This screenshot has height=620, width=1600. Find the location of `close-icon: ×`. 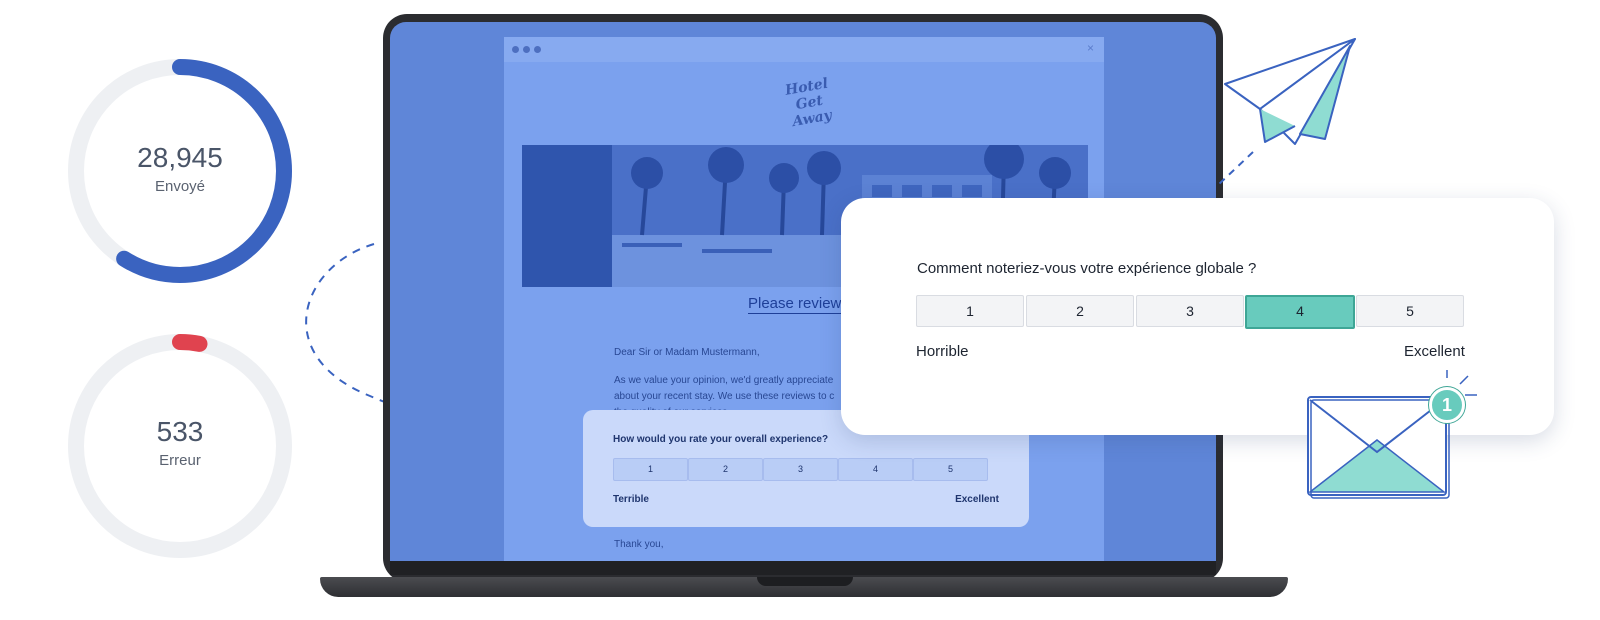

close-icon: × is located at coordinates (1090, 48).